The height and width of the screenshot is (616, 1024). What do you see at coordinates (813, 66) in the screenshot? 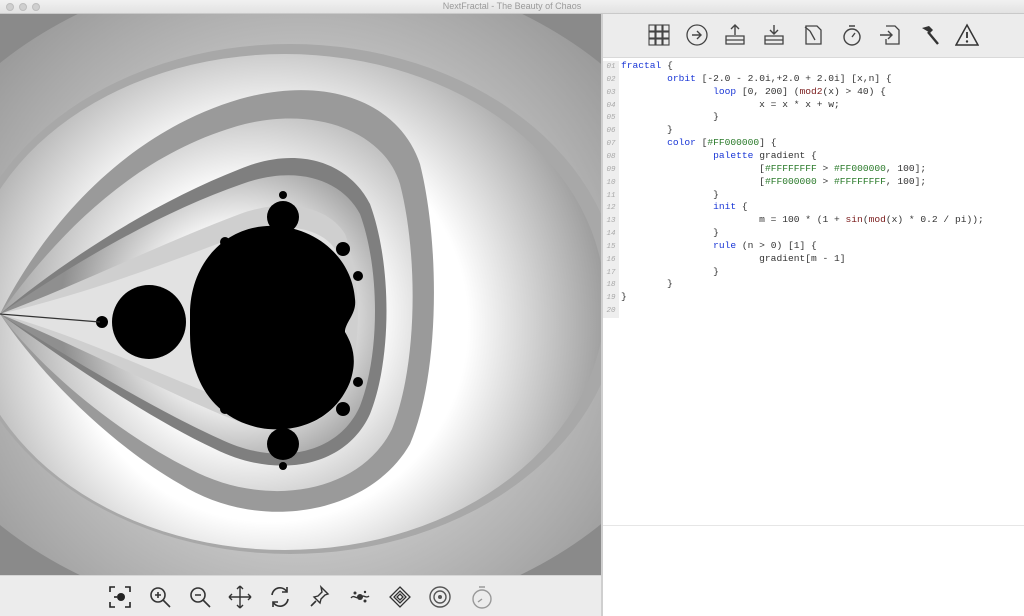
I see `code-line: 01 fractal {` at bounding box center [813, 66].